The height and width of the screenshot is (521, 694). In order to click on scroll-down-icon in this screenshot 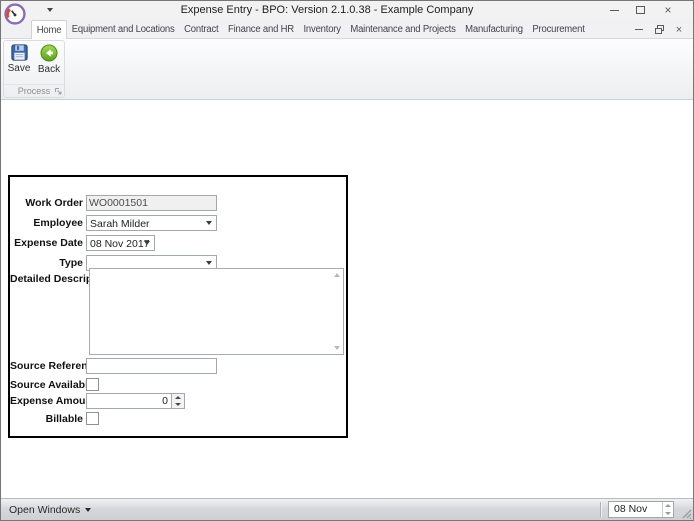, I will do `click(337, 348)`.